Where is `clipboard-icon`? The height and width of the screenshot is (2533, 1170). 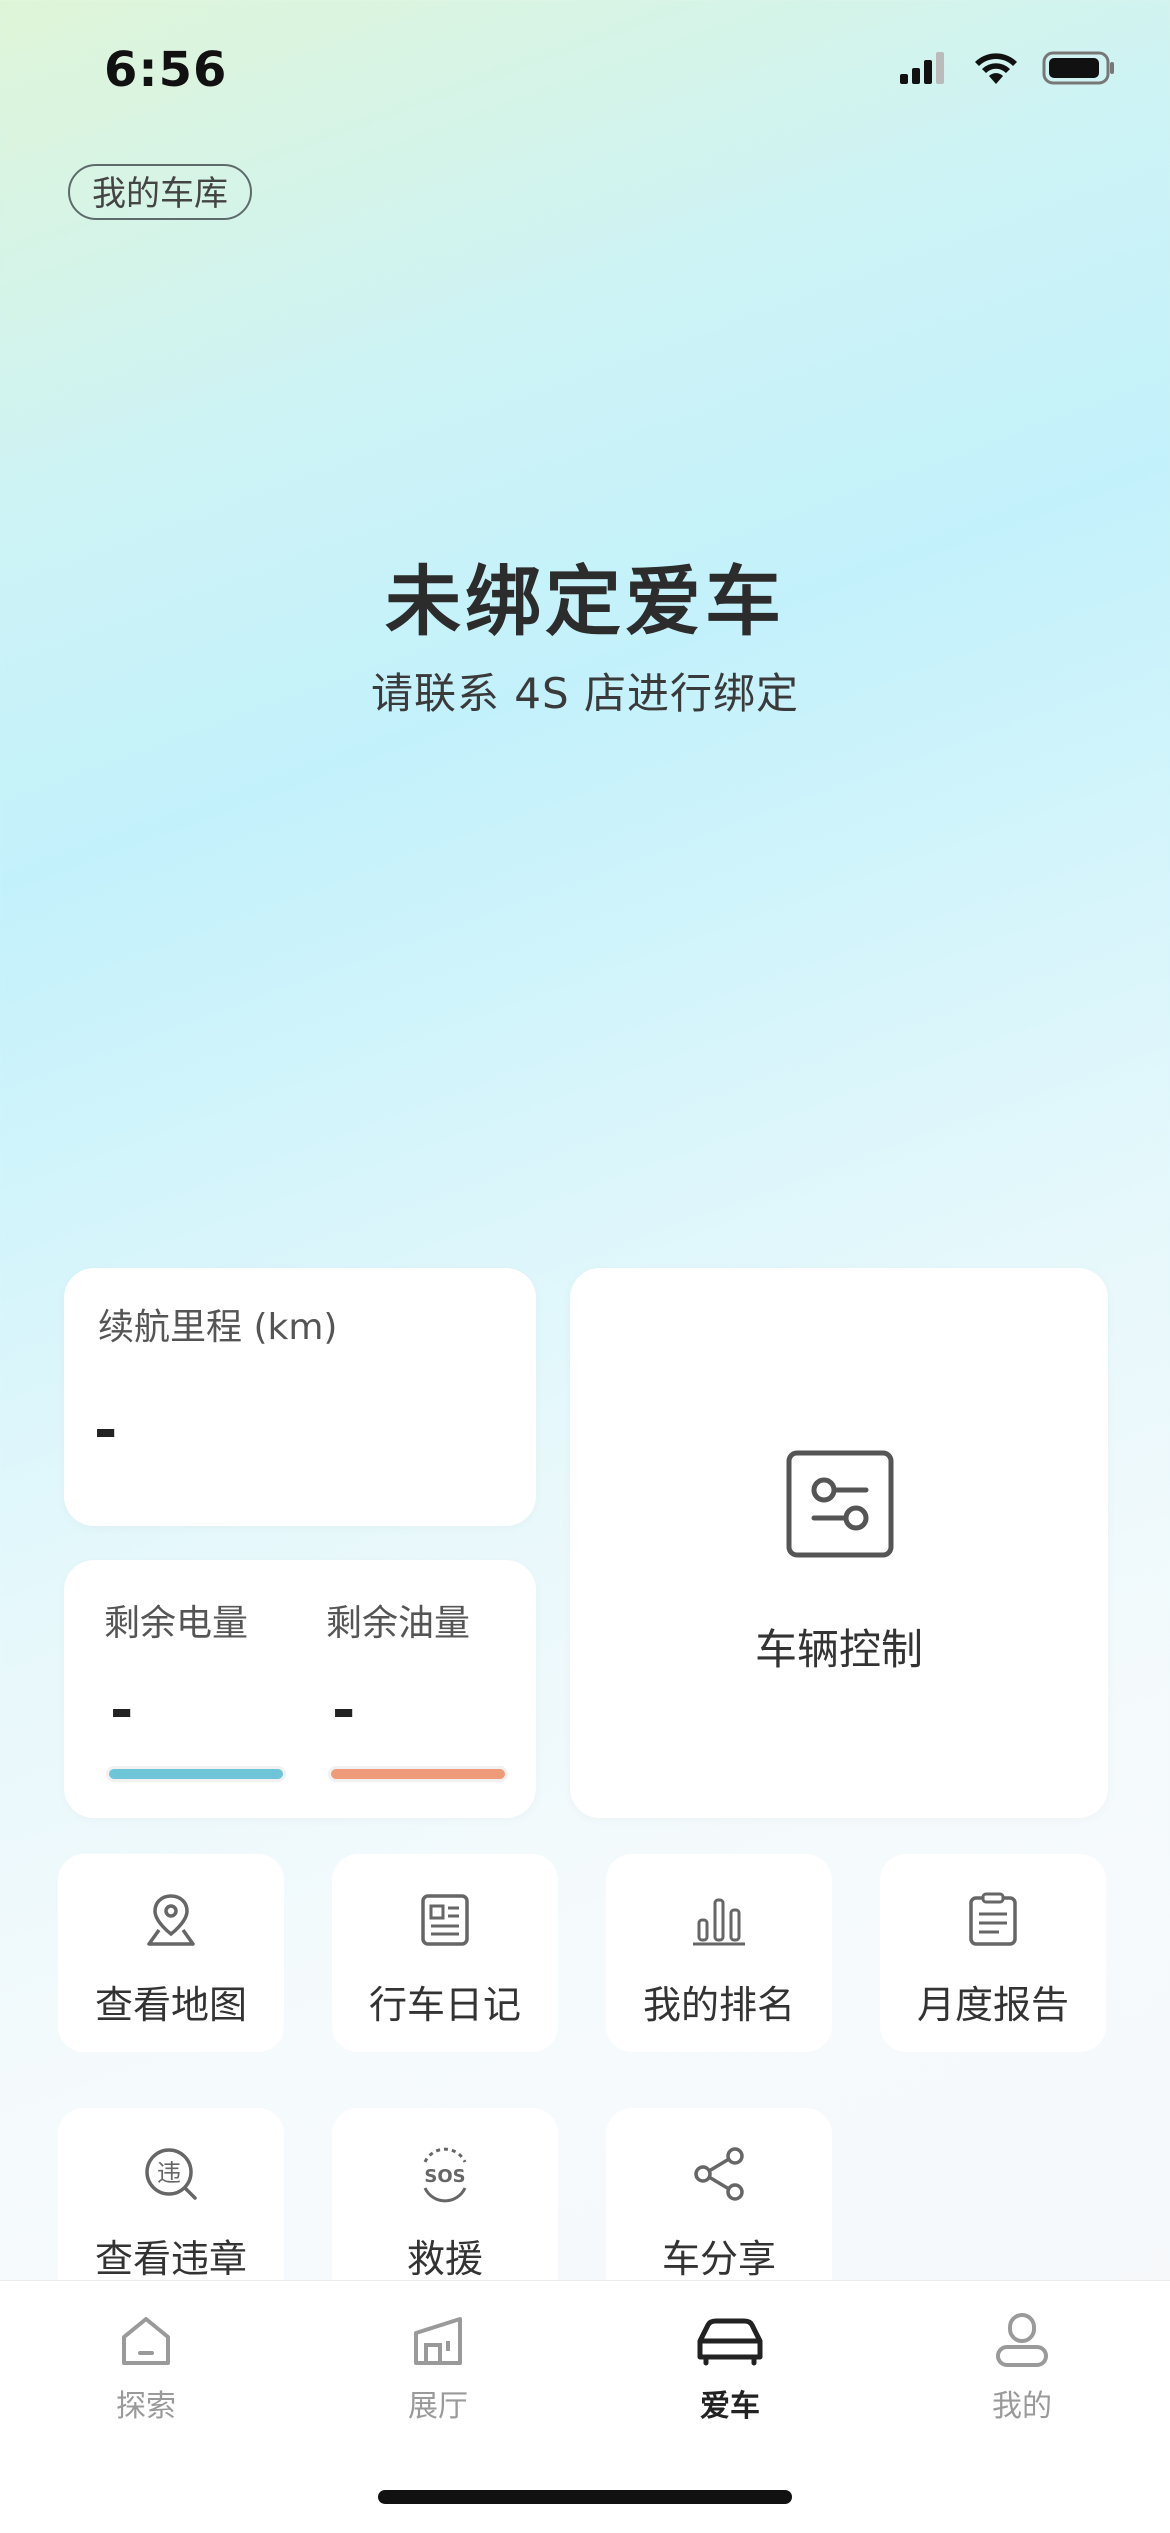
clipboard-icon is located at coordinates (993, 1919).